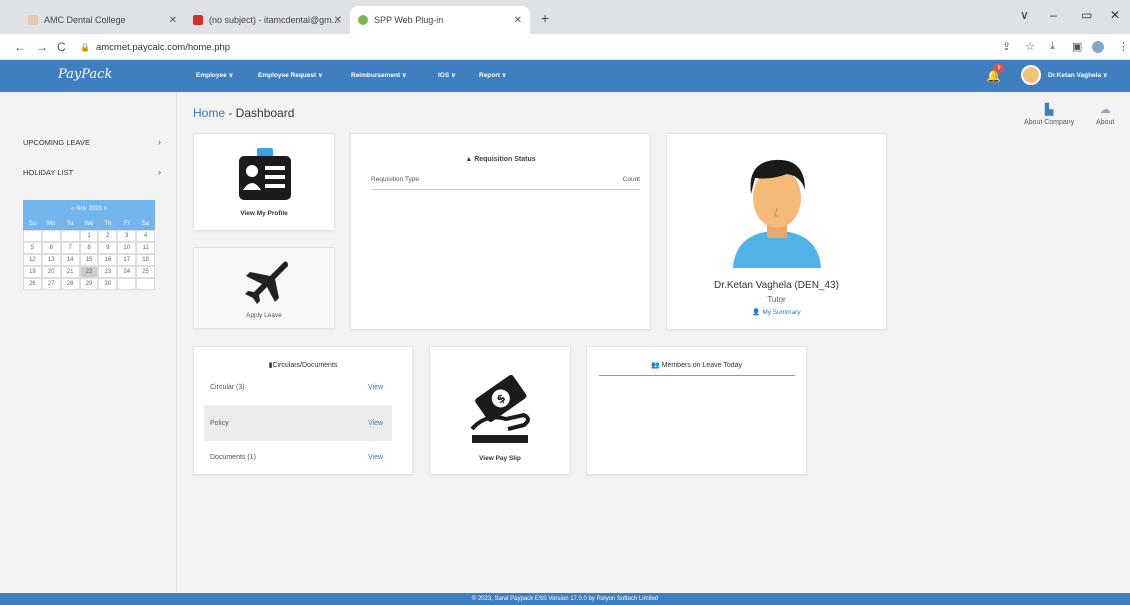 The height and width of the screenshot is (605, 1130). What do you see at coordinates (500, 410) in the screenshot?
I see `view-payslip-tile: $ View Pay Slip` at bounding box center [500, 410].